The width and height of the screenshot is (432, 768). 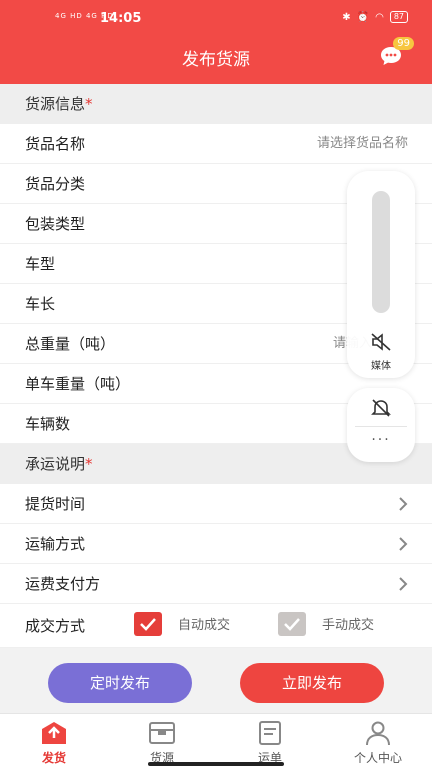 I want to click on row-label: 运输方式, so click(x=55, y=544).